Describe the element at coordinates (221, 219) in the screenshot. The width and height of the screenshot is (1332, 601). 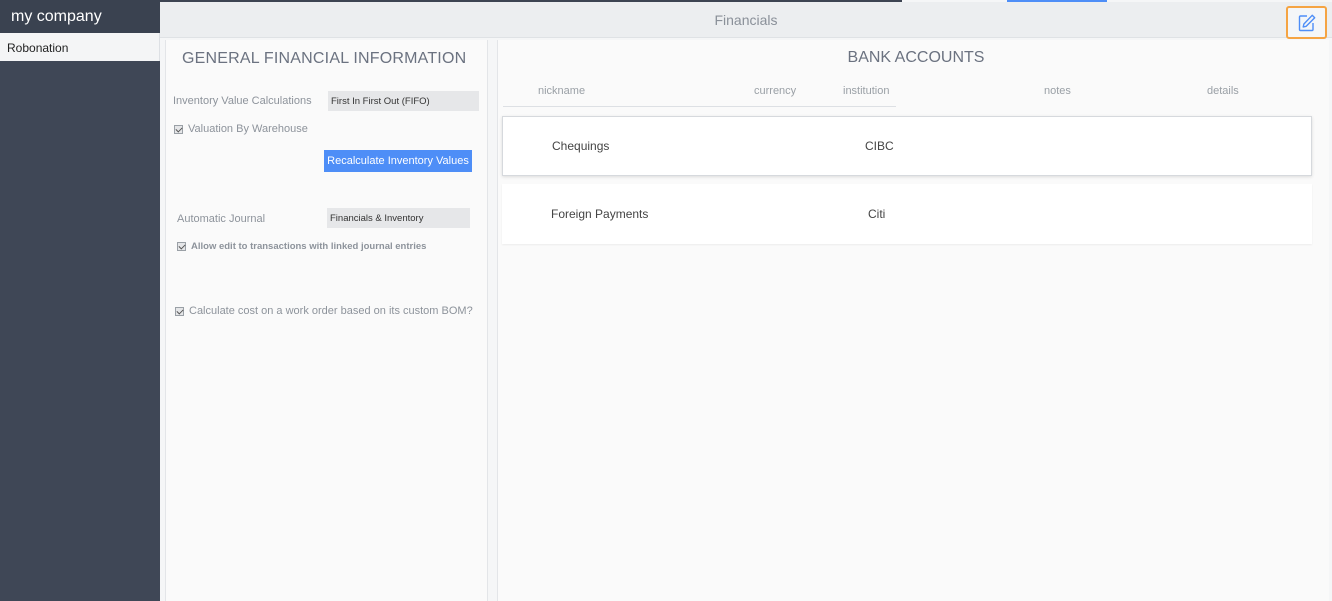
I see `automatic-journal-label: Automatic Journal` at that location.